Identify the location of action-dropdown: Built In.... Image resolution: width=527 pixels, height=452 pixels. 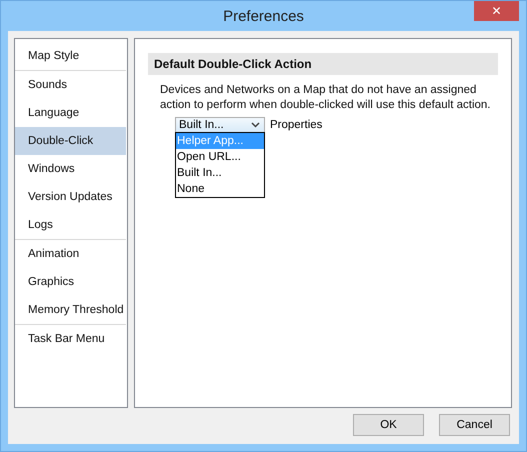
(220, 125).